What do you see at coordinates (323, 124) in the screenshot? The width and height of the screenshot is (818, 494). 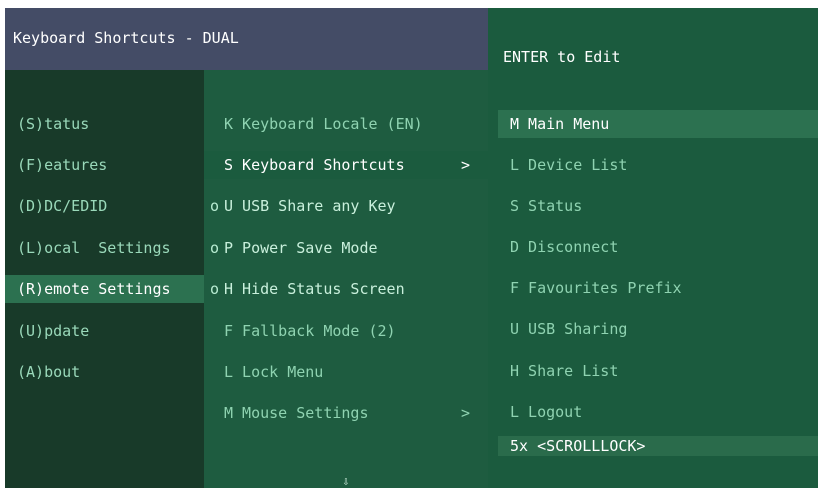 I see `submenu-item-label: K Keyboard Locale (EN)` at bounding box center [323, 124].